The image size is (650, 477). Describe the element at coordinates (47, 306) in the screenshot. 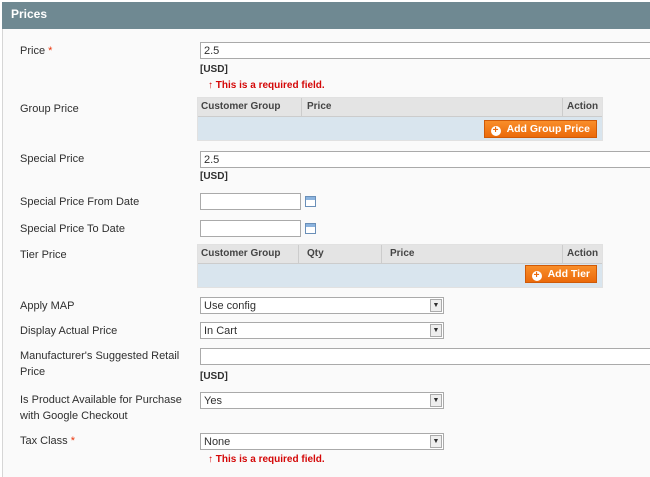

I see `apply-map-label: Apply MAP` at that location.